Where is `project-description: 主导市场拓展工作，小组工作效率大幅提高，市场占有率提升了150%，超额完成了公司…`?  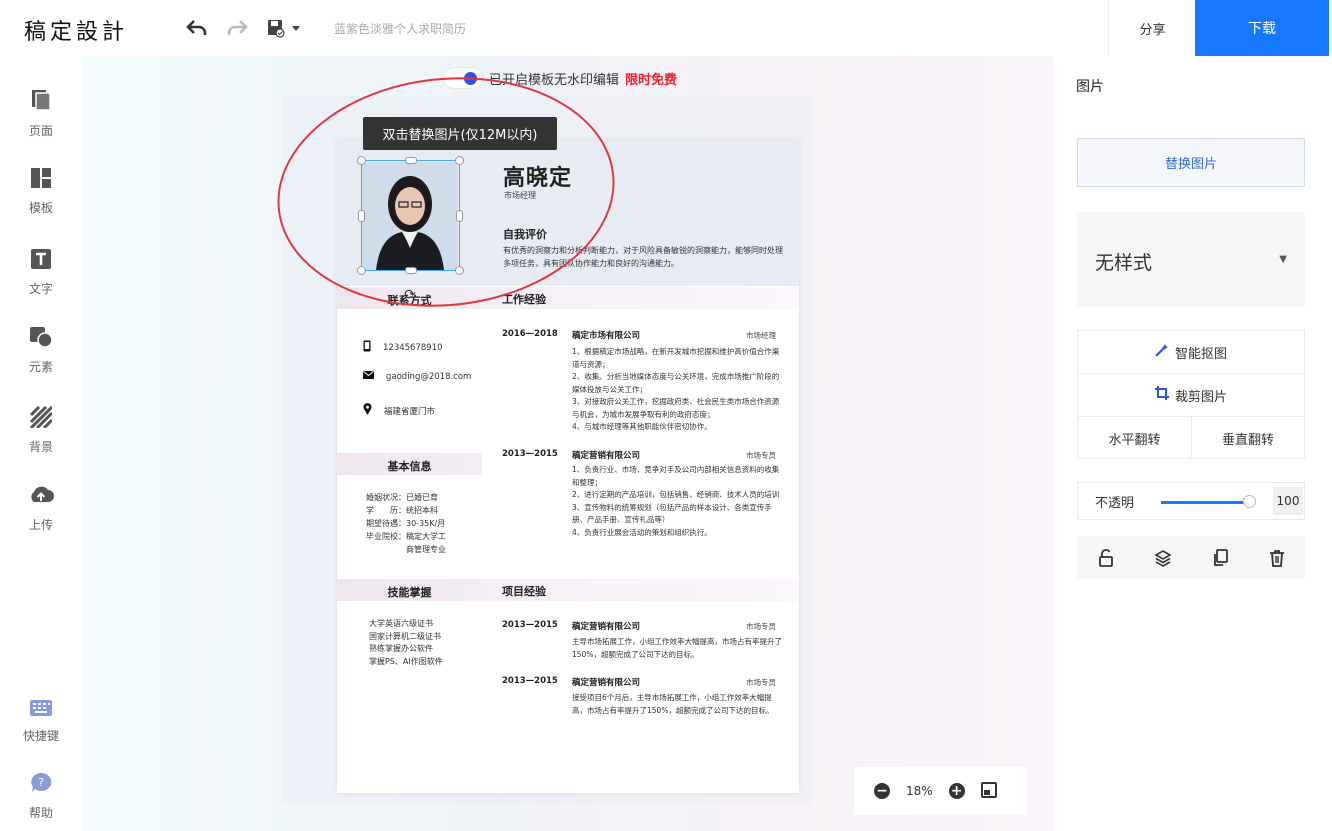
project-description: 主导市场拓展工作，小组工作效率大幅提高，市场占有率提升了150%，超额完成了公司… is located at coordinates (678, 648).